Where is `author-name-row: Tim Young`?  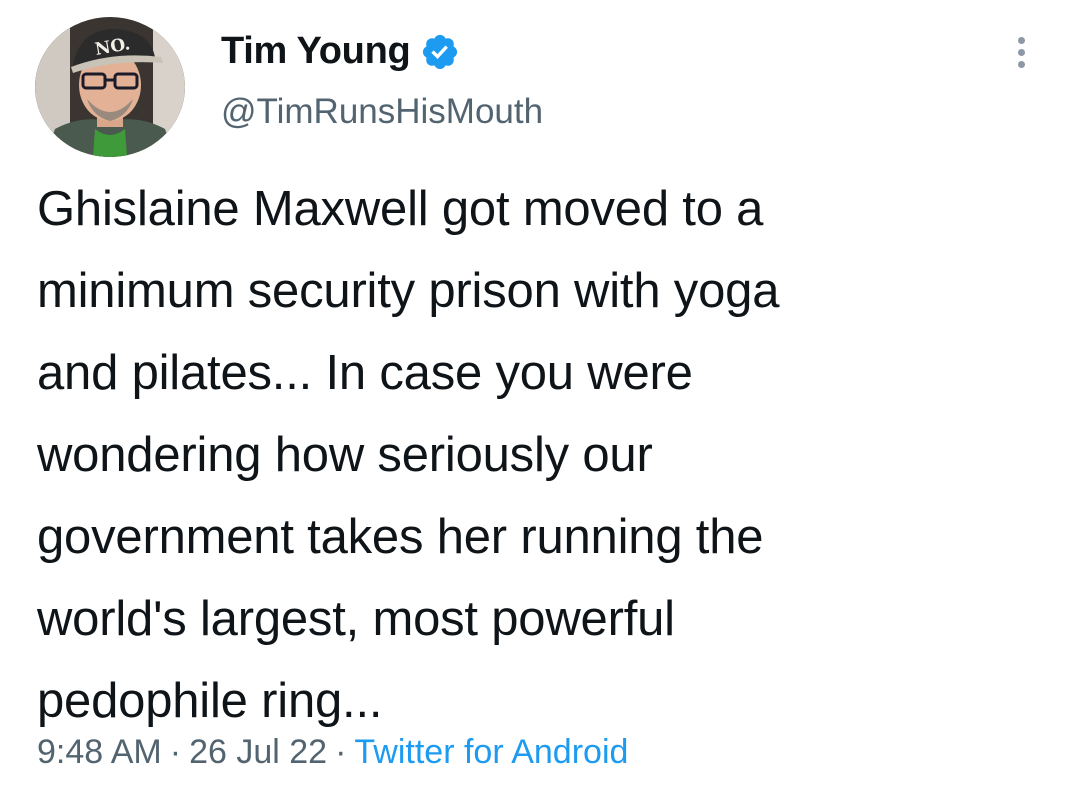
author-name-row: Tim Young is located at coordinates (340, 51).